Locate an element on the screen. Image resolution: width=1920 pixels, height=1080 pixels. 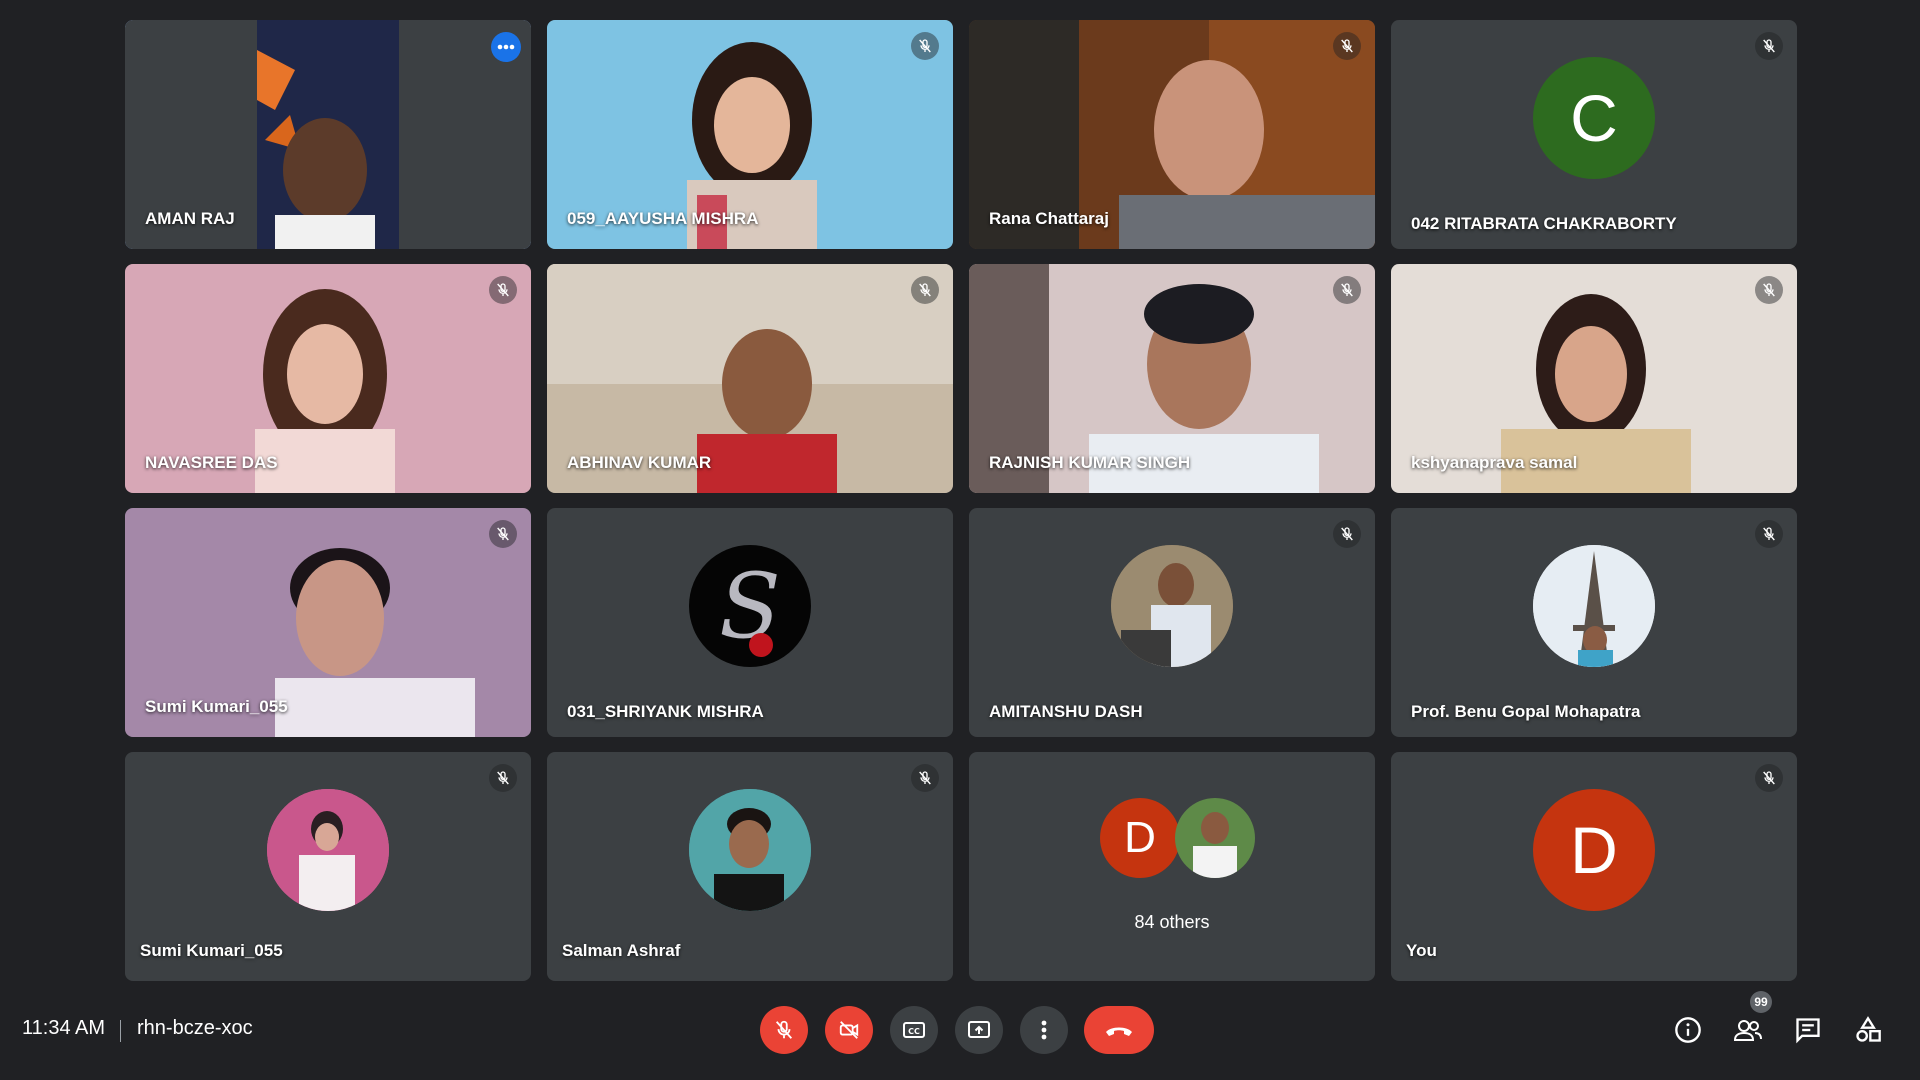
mic-toggle-button is located at coordinates (784, 1030).